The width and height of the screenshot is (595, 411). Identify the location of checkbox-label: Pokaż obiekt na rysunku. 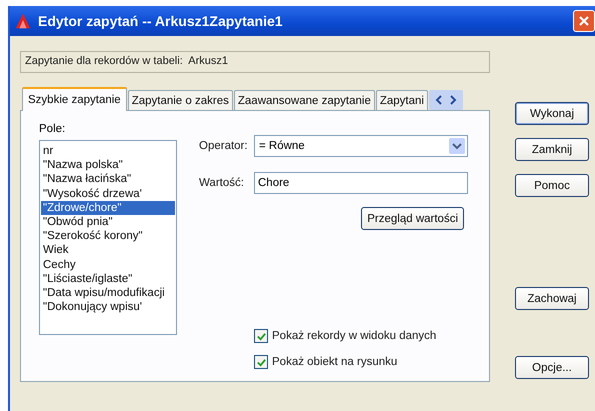
(335, 362).